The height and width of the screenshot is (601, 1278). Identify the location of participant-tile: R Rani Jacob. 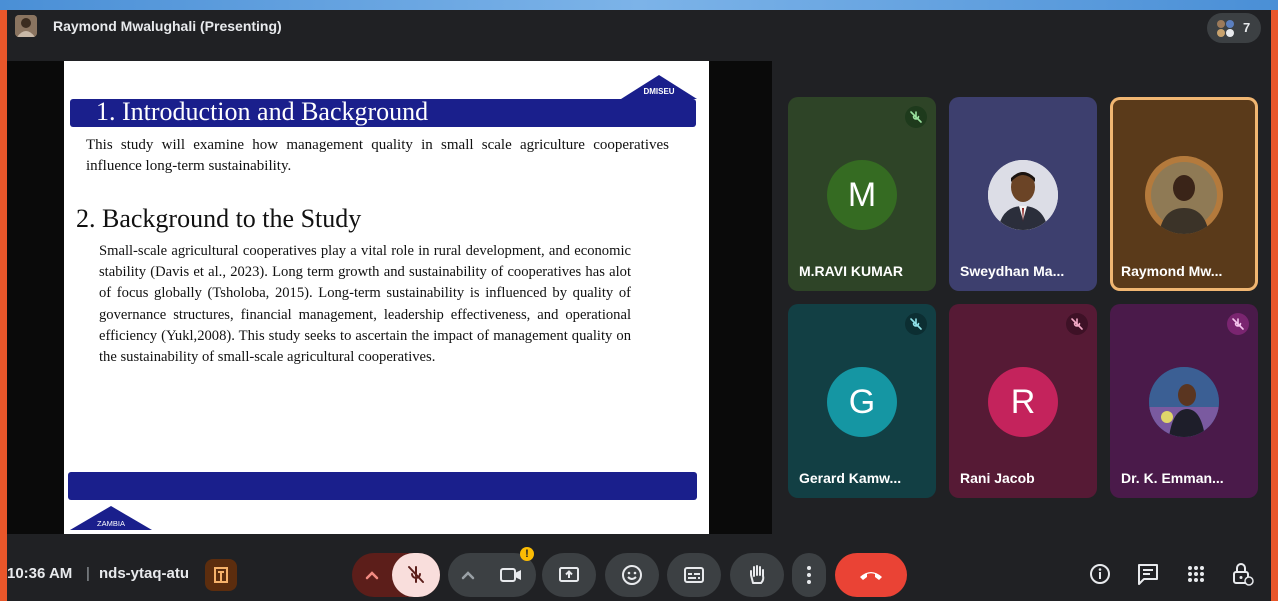
(1023, 401).